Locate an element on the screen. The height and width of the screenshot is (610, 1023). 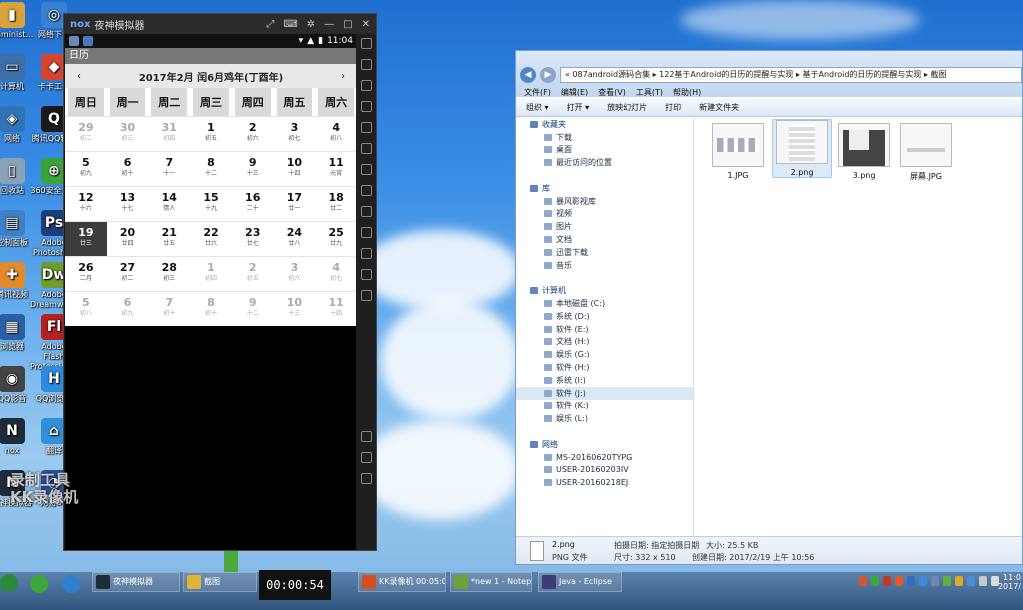
nav-item: 最近访问的位置 is located at coordinates (604, 162).